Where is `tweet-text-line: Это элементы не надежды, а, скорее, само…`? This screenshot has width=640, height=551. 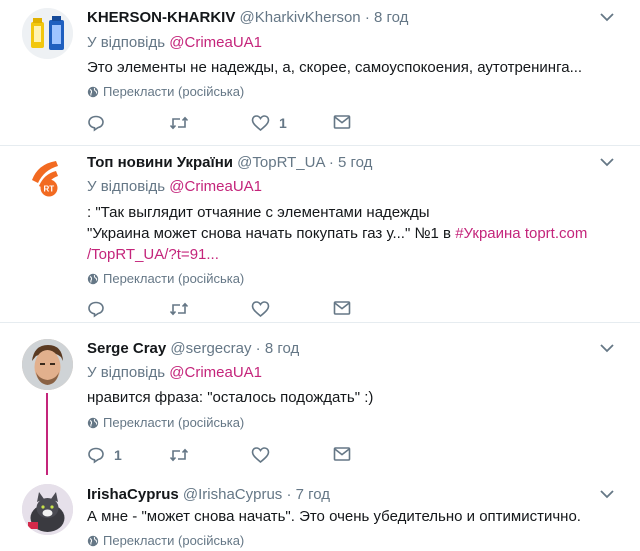 tweet-text-line: Это элементы не надежды, а, скорее, само… is located at coordinates (335, 67).